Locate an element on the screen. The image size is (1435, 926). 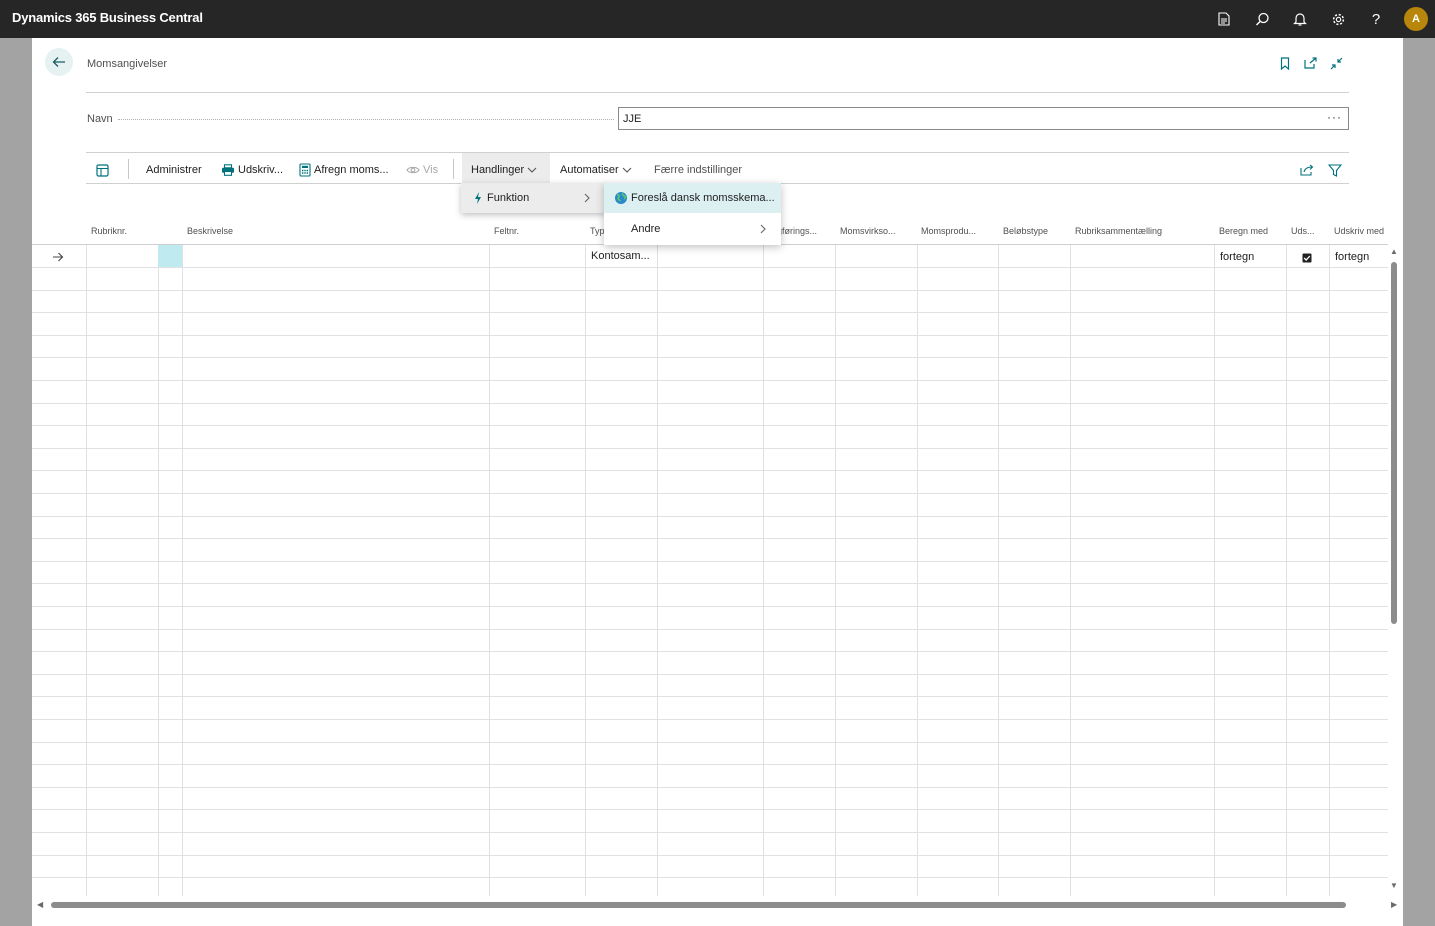
bookmark-icon is located at coordinates (1285, 63).